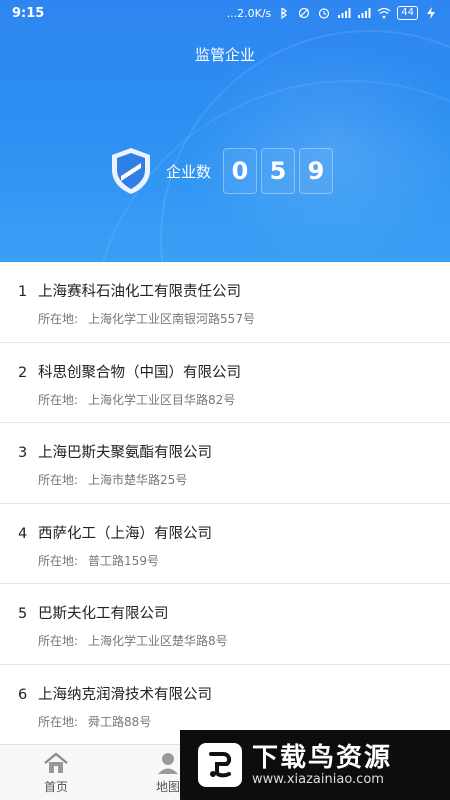 The width and height of the screenshot is (450, 800). Describe the element at coordinates (249, 13) in the screenshot. I see `network-speed: ...2.0K/s` at that location.